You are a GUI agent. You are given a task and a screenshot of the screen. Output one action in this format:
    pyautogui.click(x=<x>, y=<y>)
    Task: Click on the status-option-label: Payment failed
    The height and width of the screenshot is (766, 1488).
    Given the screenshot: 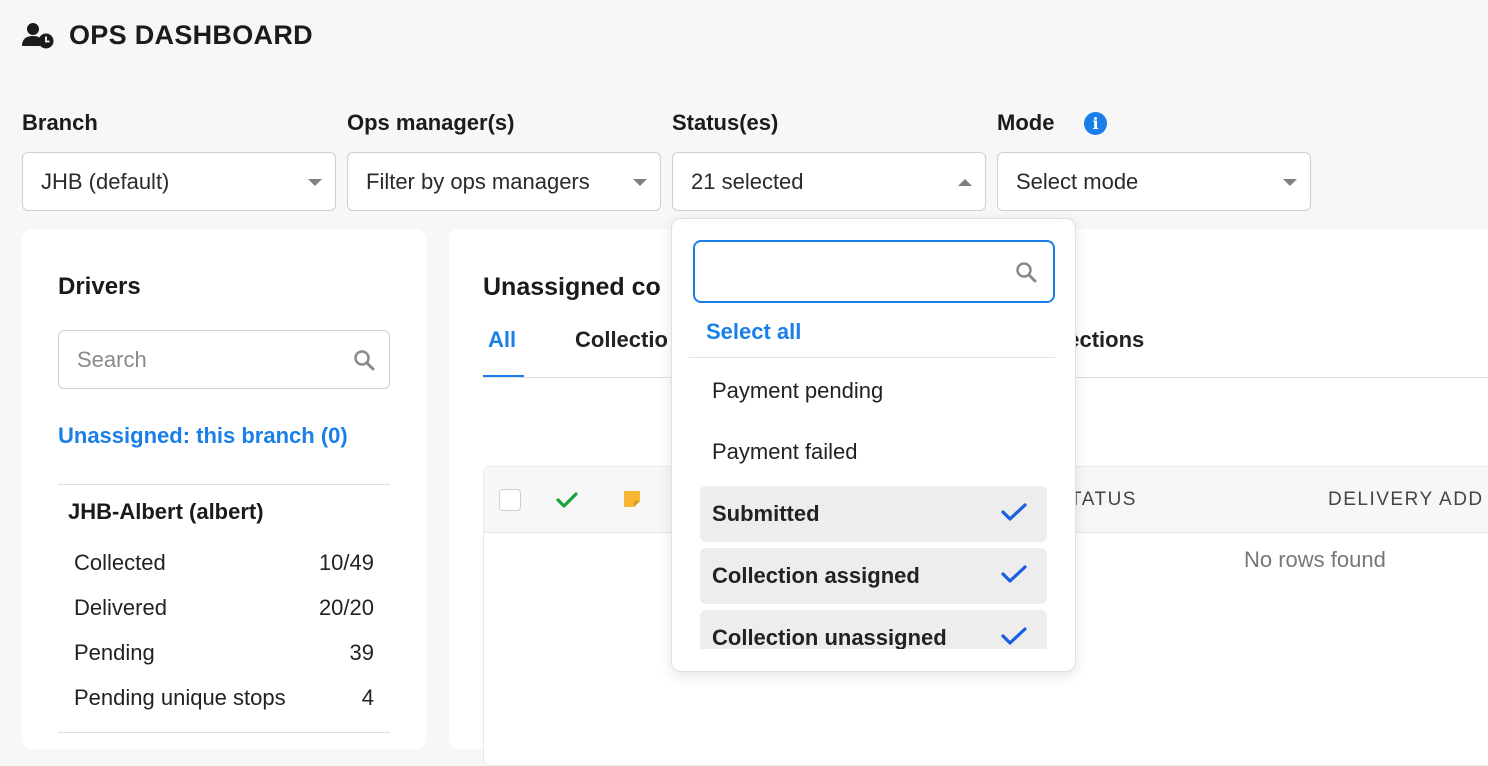 What is the action you would take?
    pyautogui.click(x=785, y=451)
    